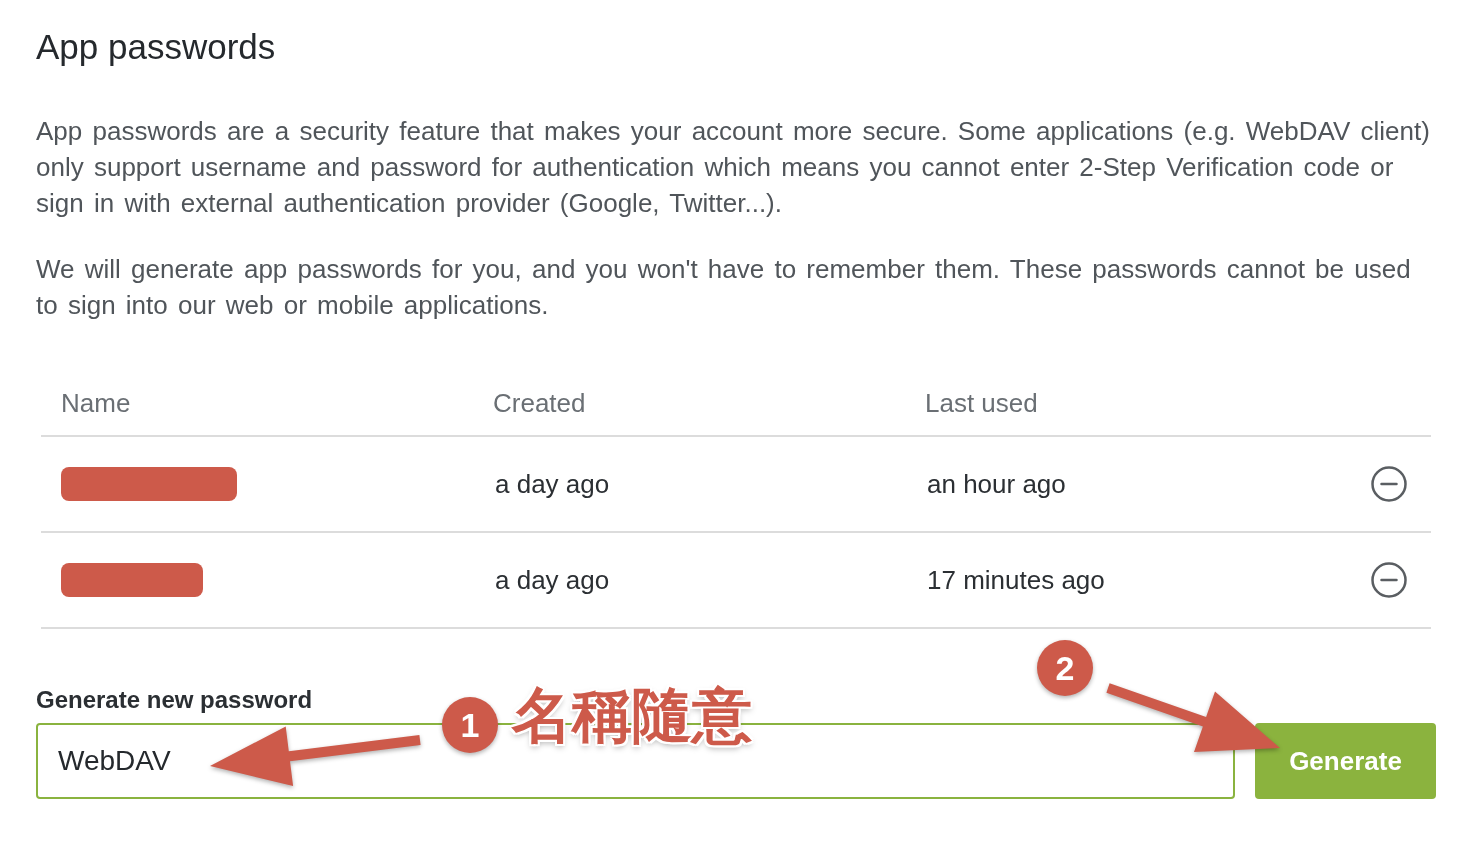  I want to click on column-header: Name, so click(96, 403).